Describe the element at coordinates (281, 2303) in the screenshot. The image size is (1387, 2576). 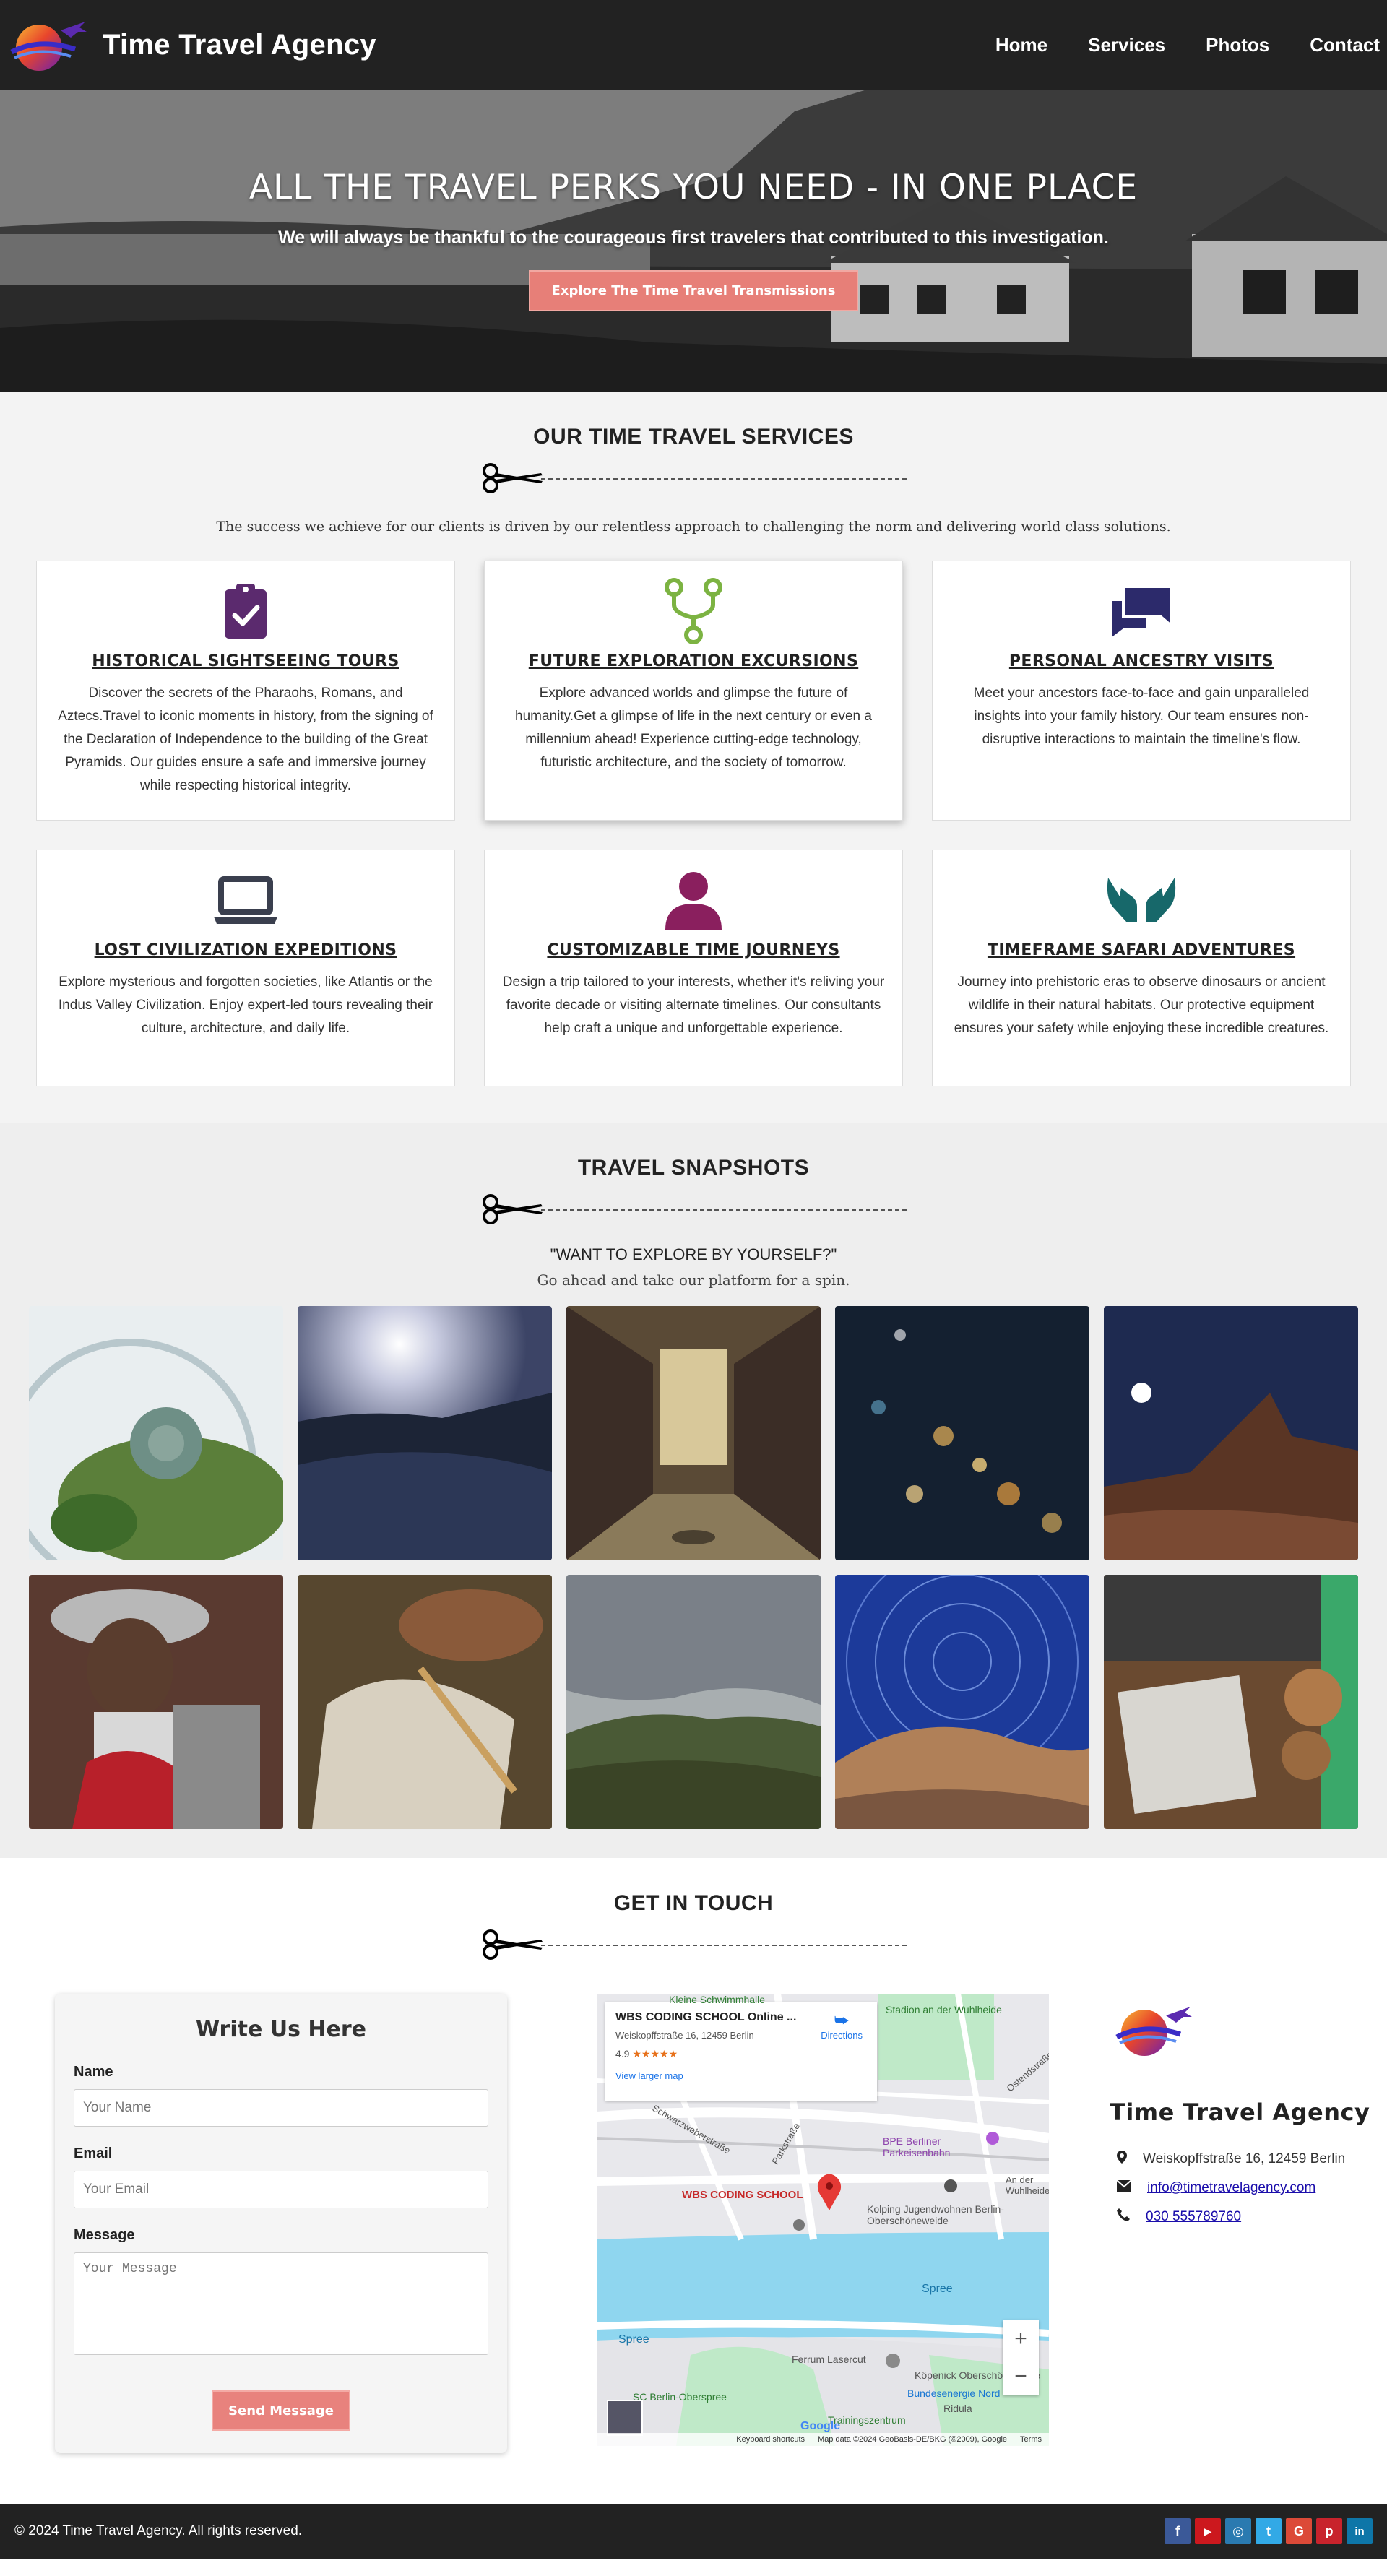
I see `message-textarea` at that location.